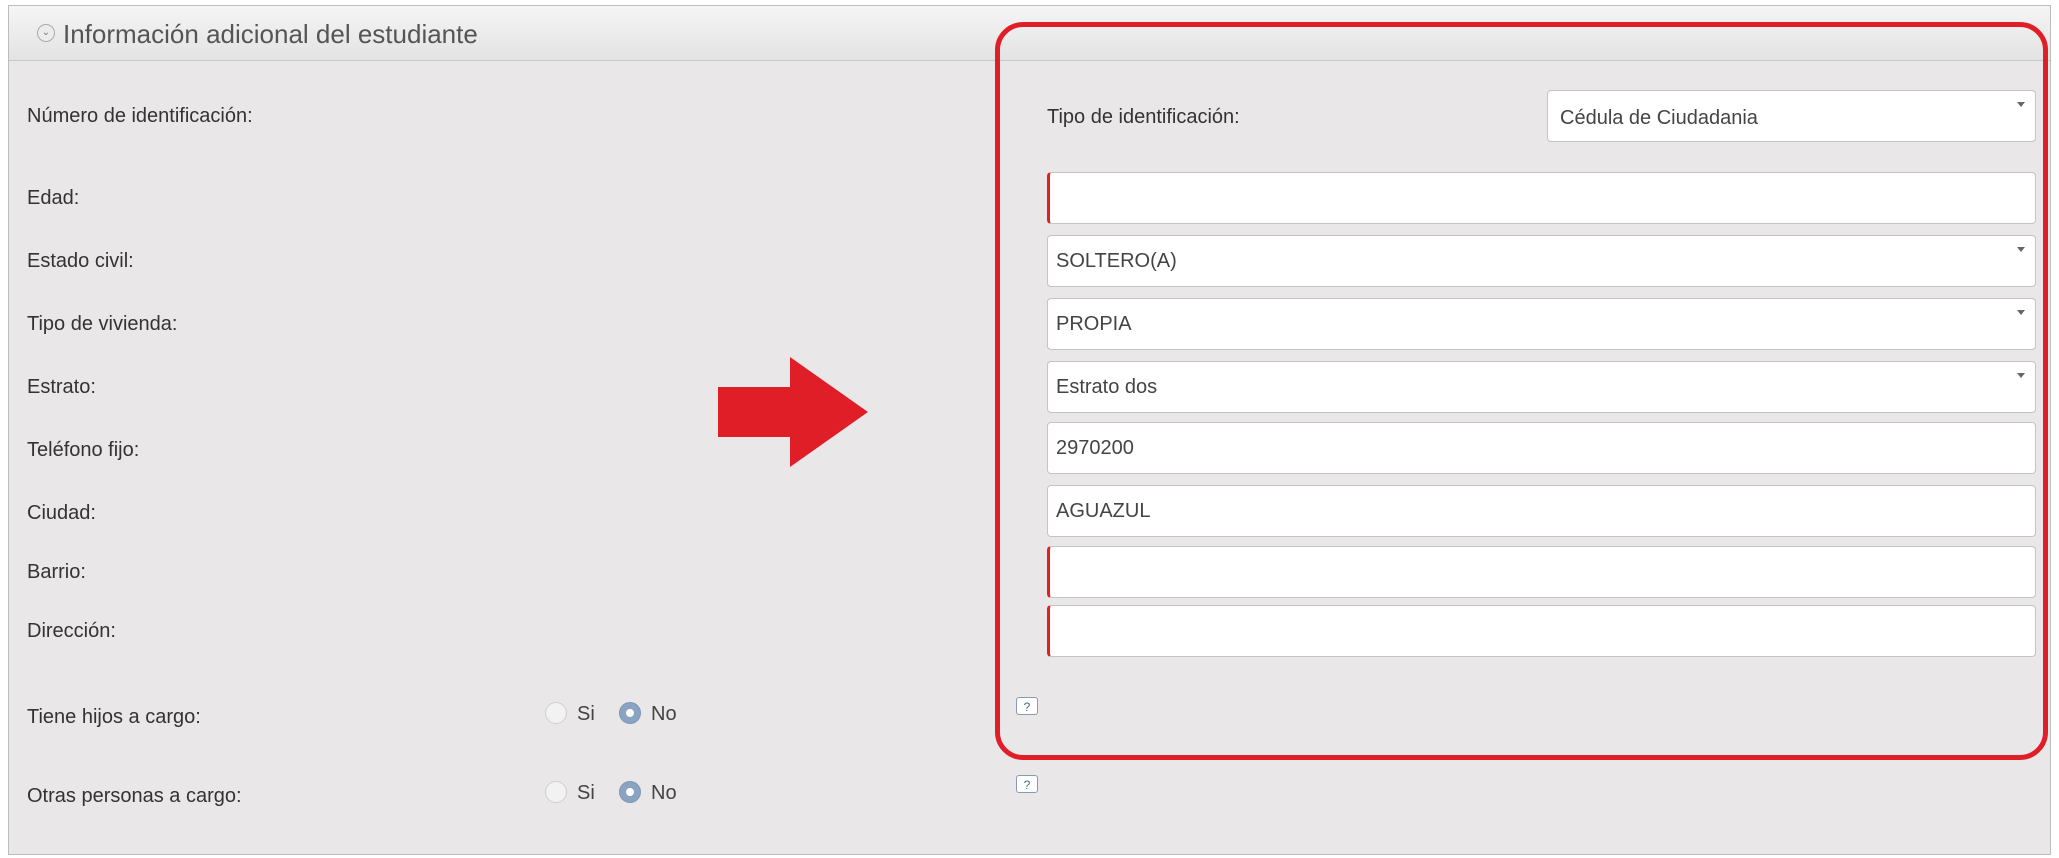  Describe the element at coordinates (61, 513) in the screenshot. I see `label-ciudad: Ciudad:` at that location.